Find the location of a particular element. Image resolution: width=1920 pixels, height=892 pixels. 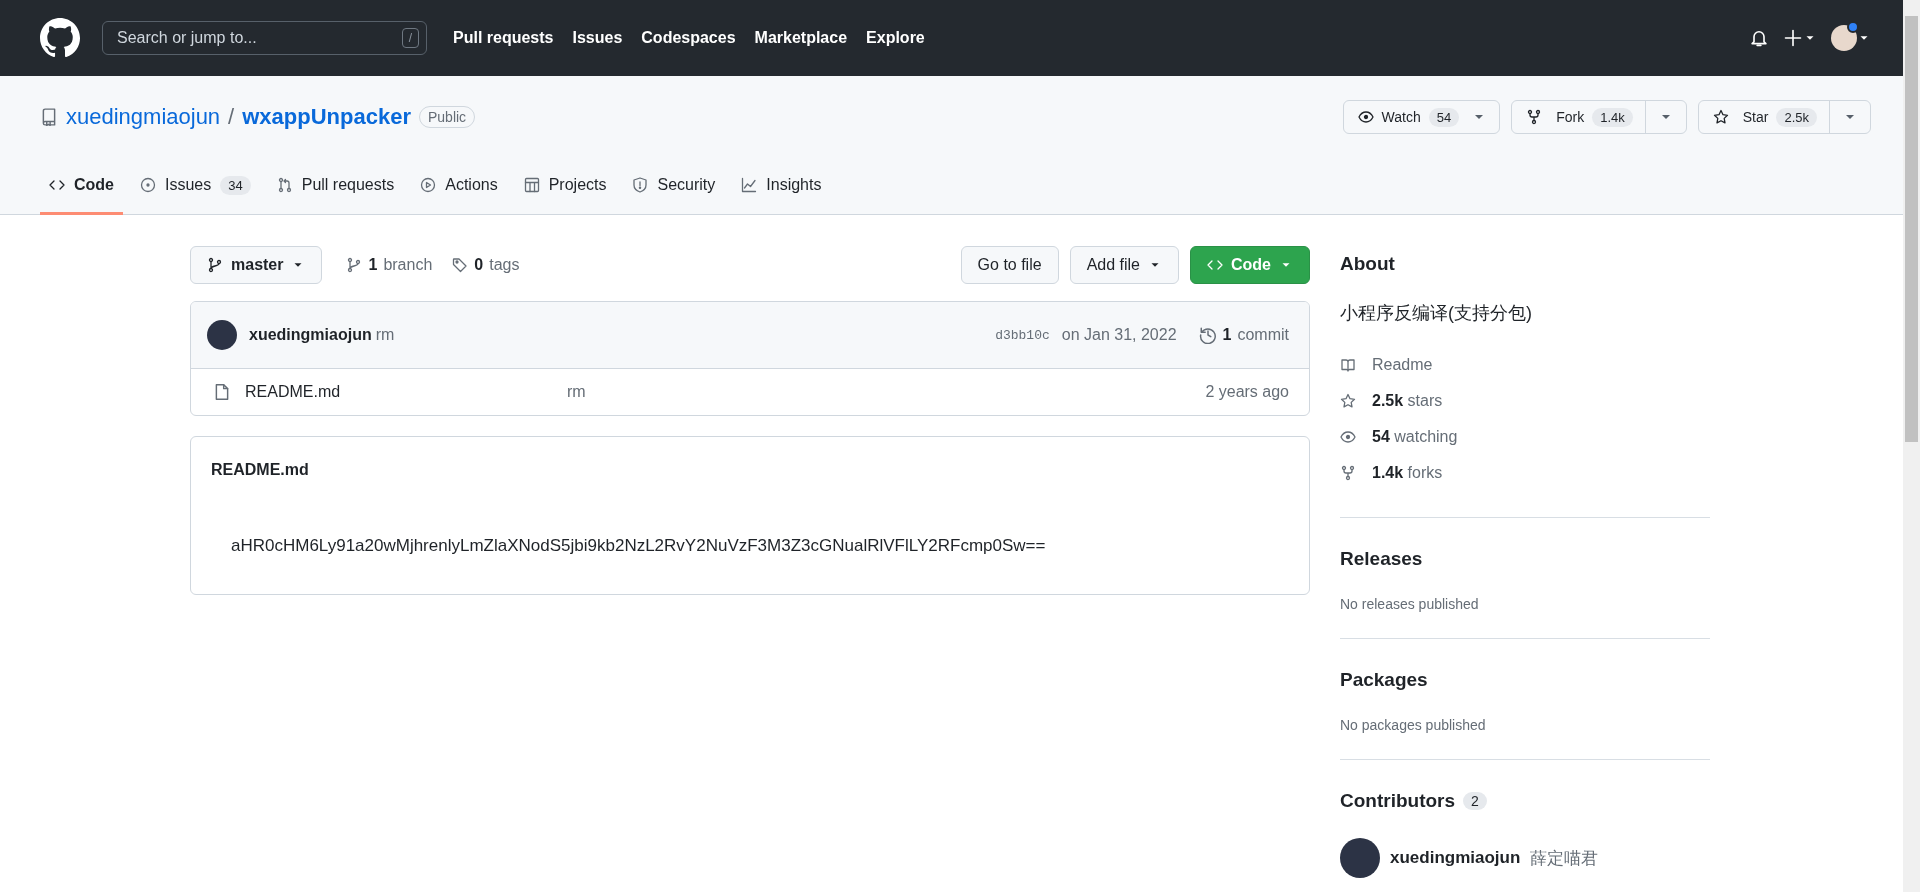

nav-link: Pull requests is located at coordinates (503, 38).